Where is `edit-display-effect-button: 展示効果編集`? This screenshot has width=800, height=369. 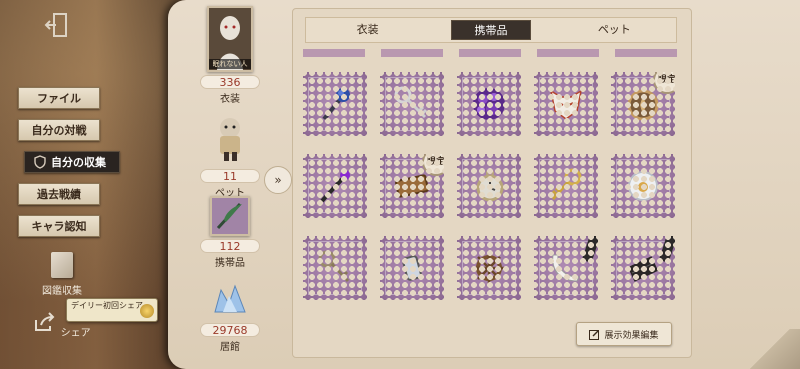
edit-display-effect-button: 展示効果編集 is located at coordinates (624, 334).